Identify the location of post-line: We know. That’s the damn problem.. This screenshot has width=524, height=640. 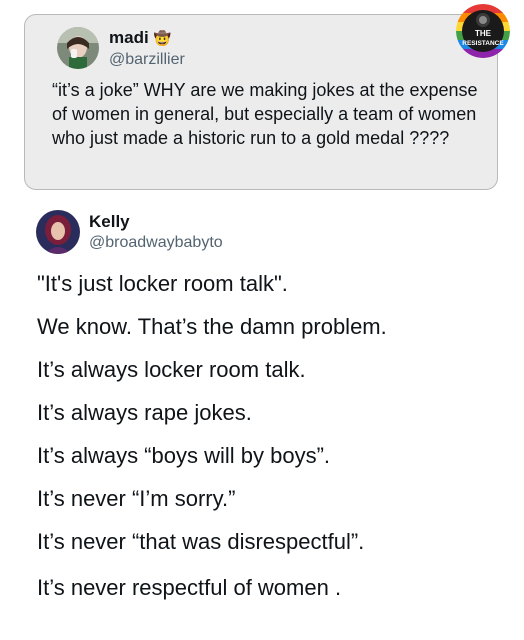
(212, 326).